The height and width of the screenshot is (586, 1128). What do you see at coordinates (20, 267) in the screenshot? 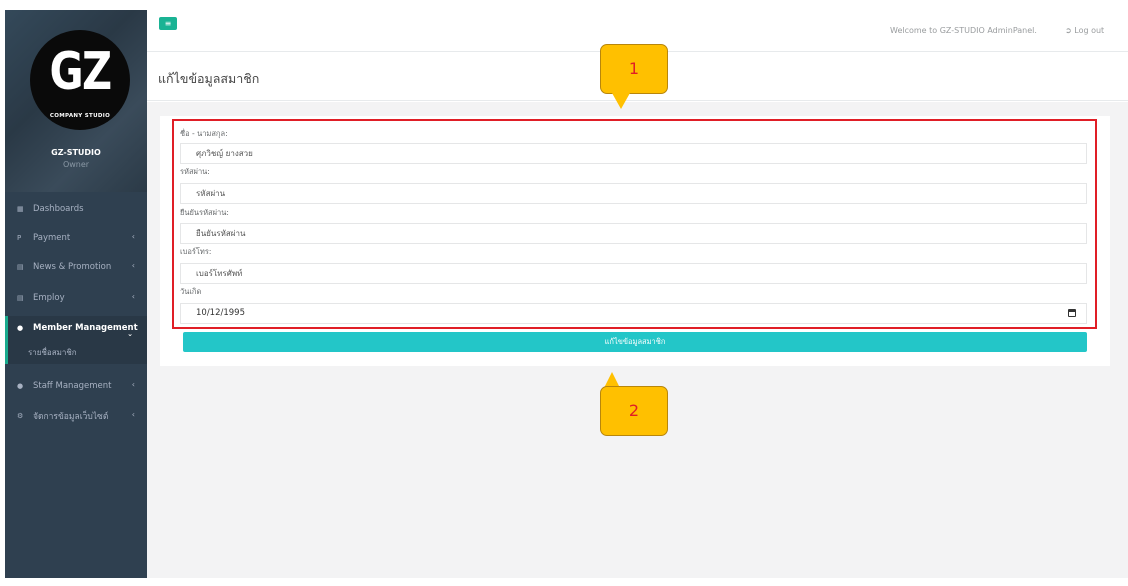
I see `newspaper-icon: ▤` at bounding box center [20, 267].